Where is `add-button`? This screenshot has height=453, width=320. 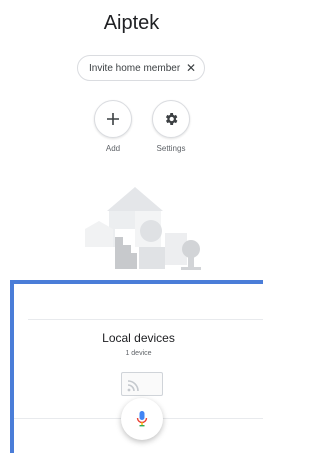 add-button is located at coordinates (113, 119).